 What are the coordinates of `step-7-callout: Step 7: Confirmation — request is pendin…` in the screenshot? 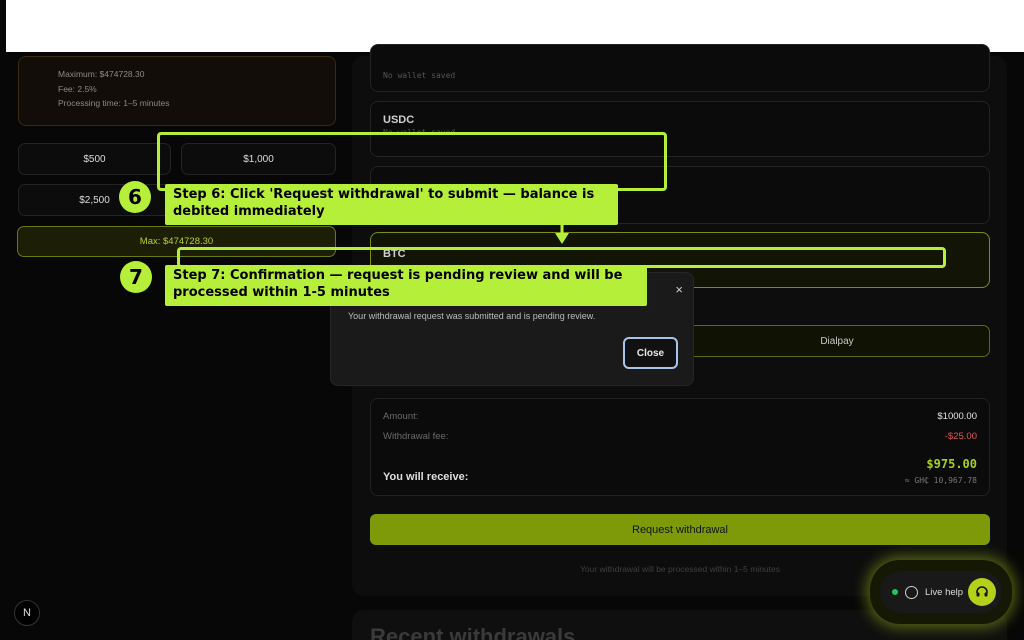 It's located at (406, 285).